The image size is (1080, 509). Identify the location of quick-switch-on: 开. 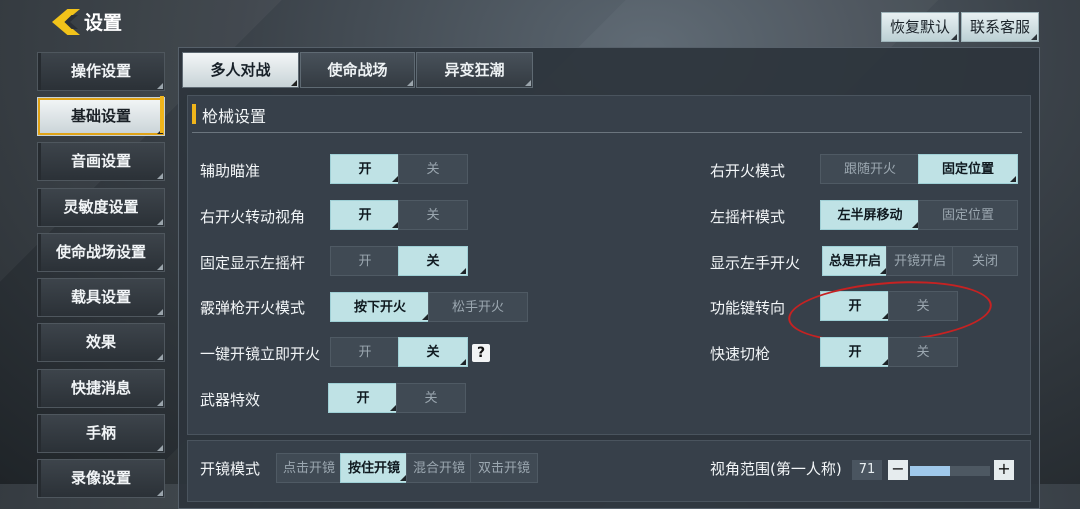
(855, 352).